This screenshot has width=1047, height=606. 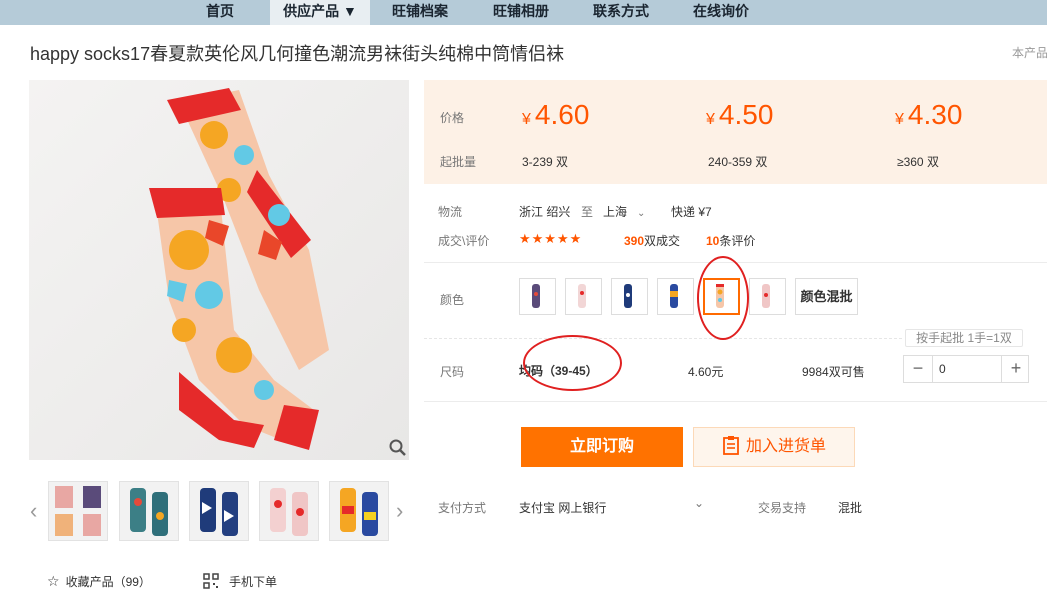 What do you see at coordinates (782, 508) in the screenshot?
I see `trade-support-label: 交易支持` at bounding box center [782, 508].